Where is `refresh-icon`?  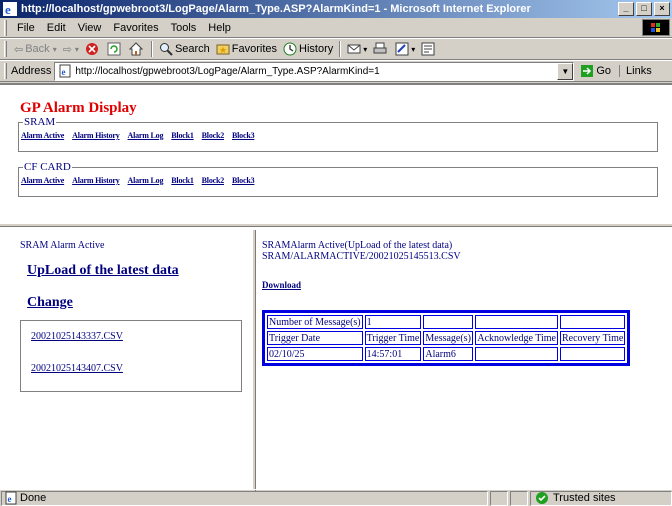 refresh-icon is located at coordinates (114, 49).